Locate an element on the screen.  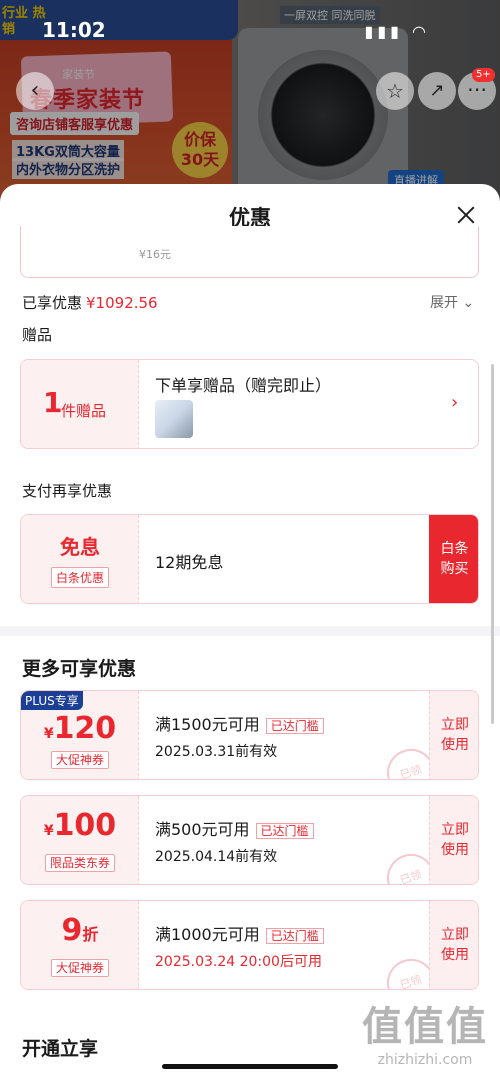
coupon-amount: ¥100 is located at coordinates (80, 825).